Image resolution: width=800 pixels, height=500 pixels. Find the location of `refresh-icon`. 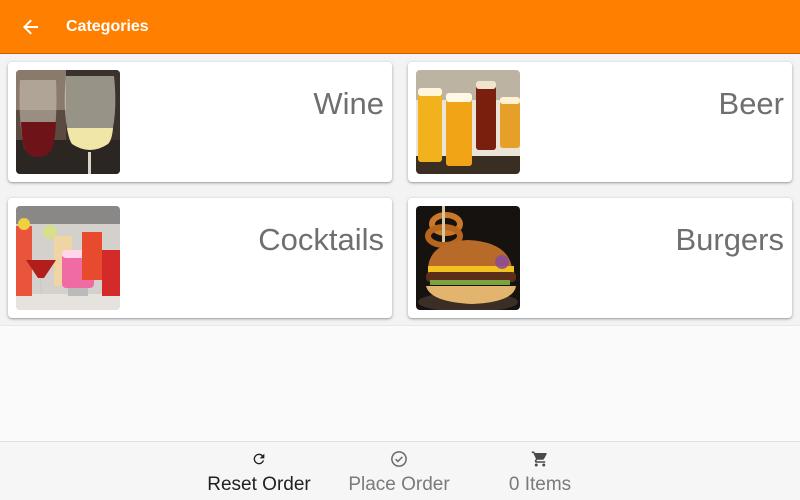

refresh-icon is located at coordinates (259, 459).